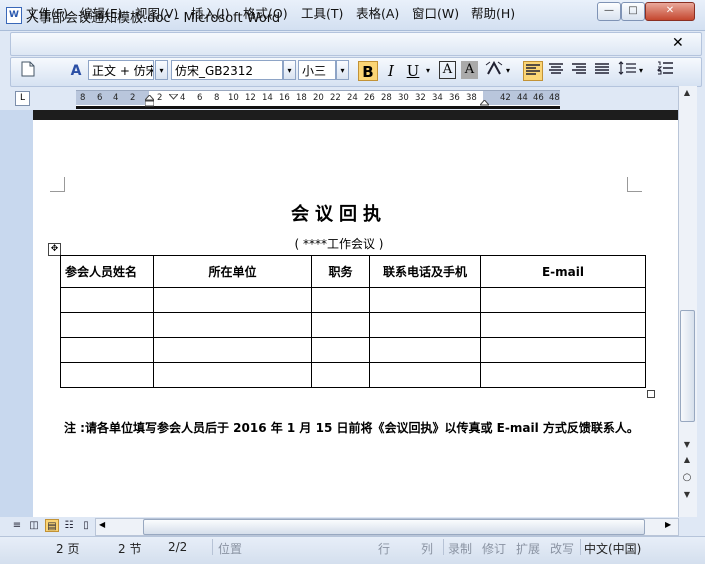  Describe the element at coordinates (317, 70) in the screenshot. I see `font-size-combo: 小三` at that location.